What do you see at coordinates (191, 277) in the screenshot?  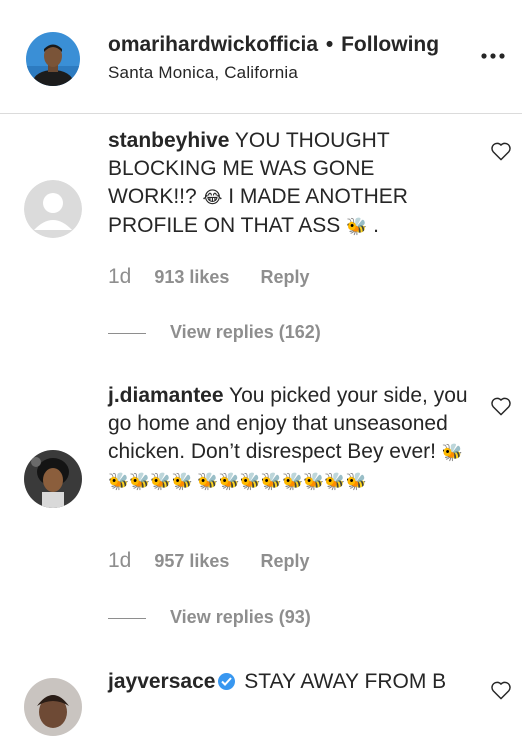 I see `comment-likes: 913 likes` at bounding box center [191, 277].